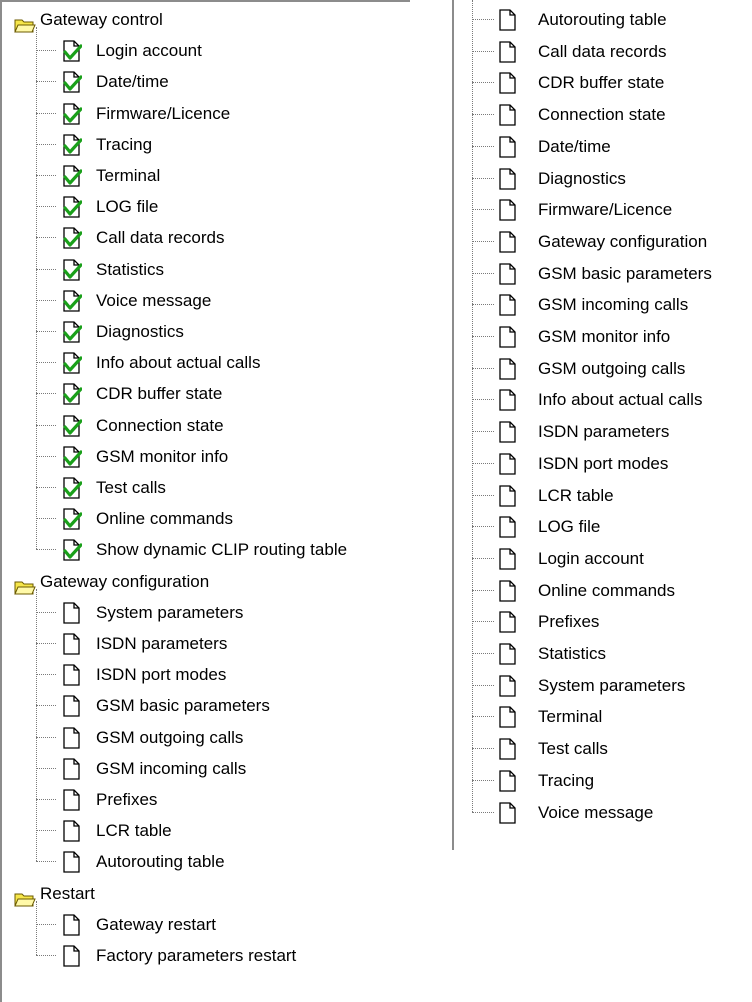  I want to click on list-item: Date/time, so click(603, 146).